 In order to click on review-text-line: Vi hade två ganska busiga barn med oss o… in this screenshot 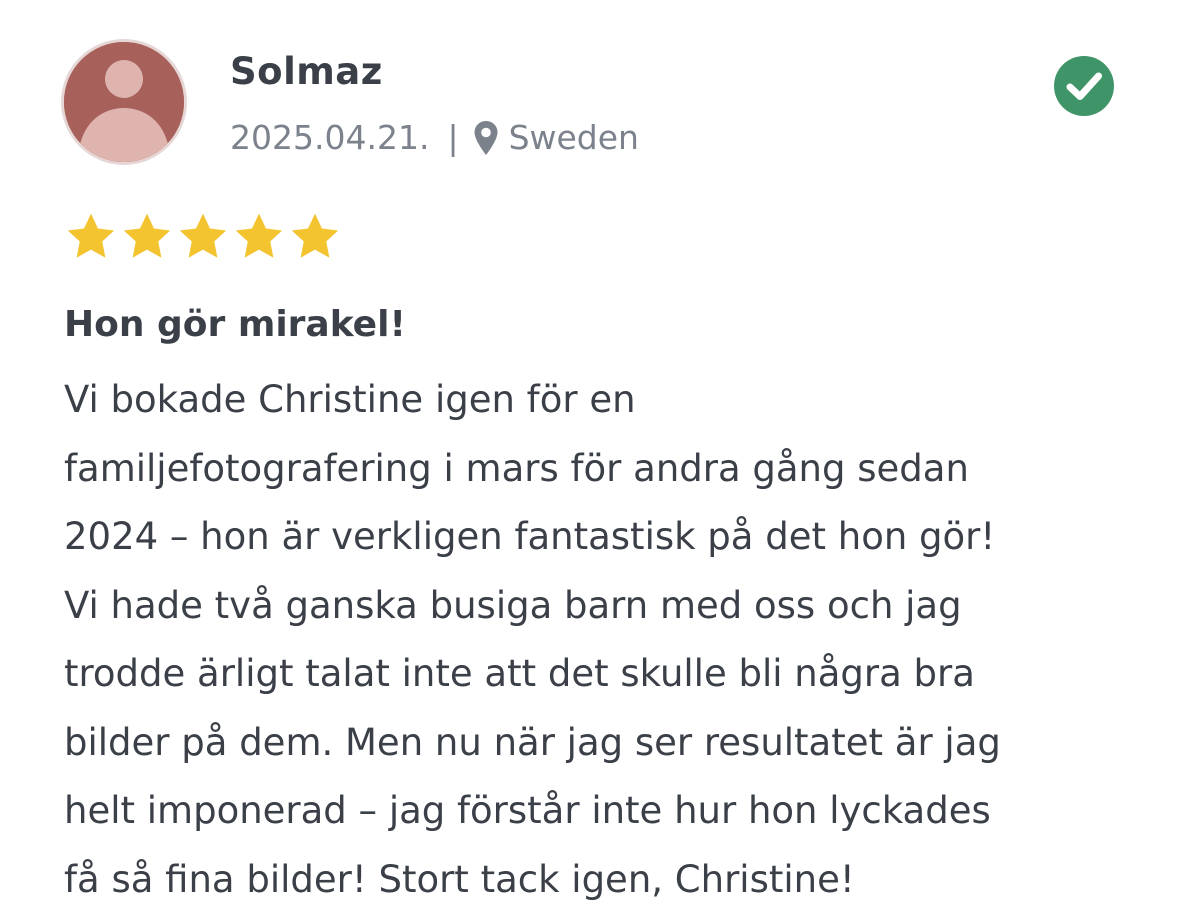, I will do `click(513, 605)`.